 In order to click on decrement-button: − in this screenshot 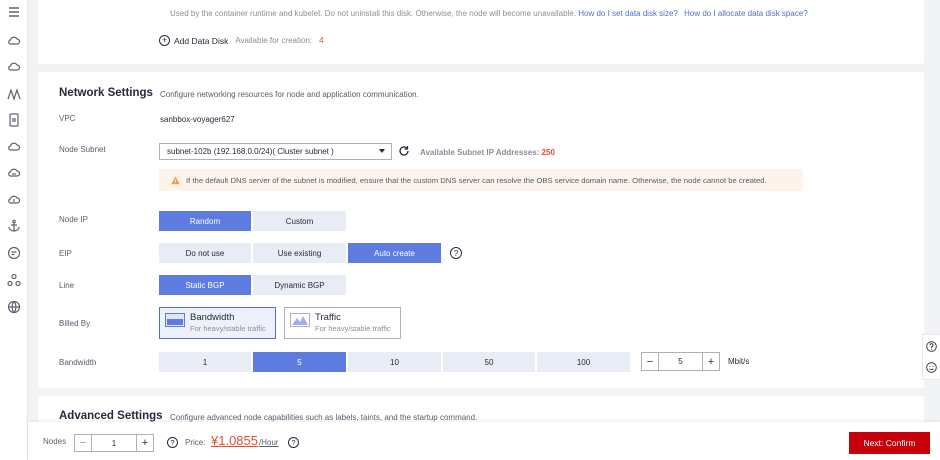, I will do `click(650, 361)`.